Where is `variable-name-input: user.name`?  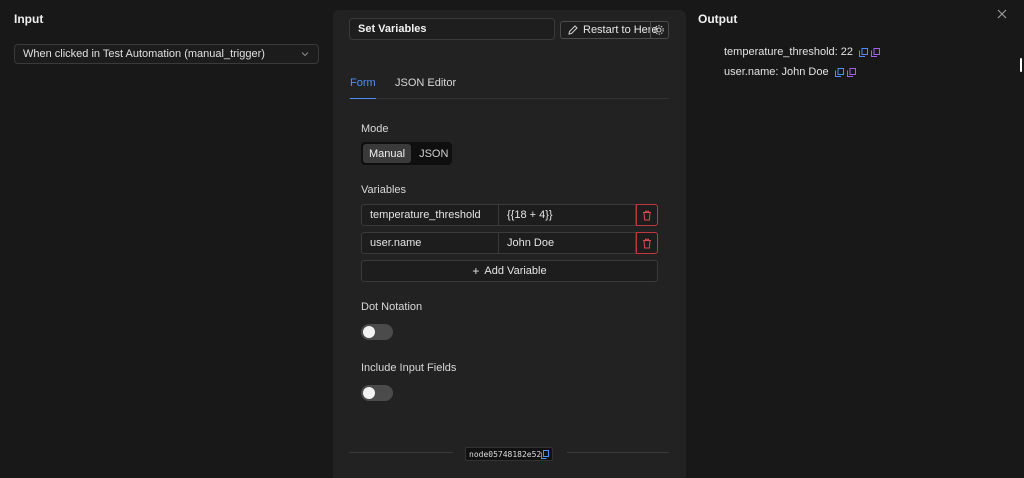 variable-name-input: user.name is located at coordinates (430, 243).